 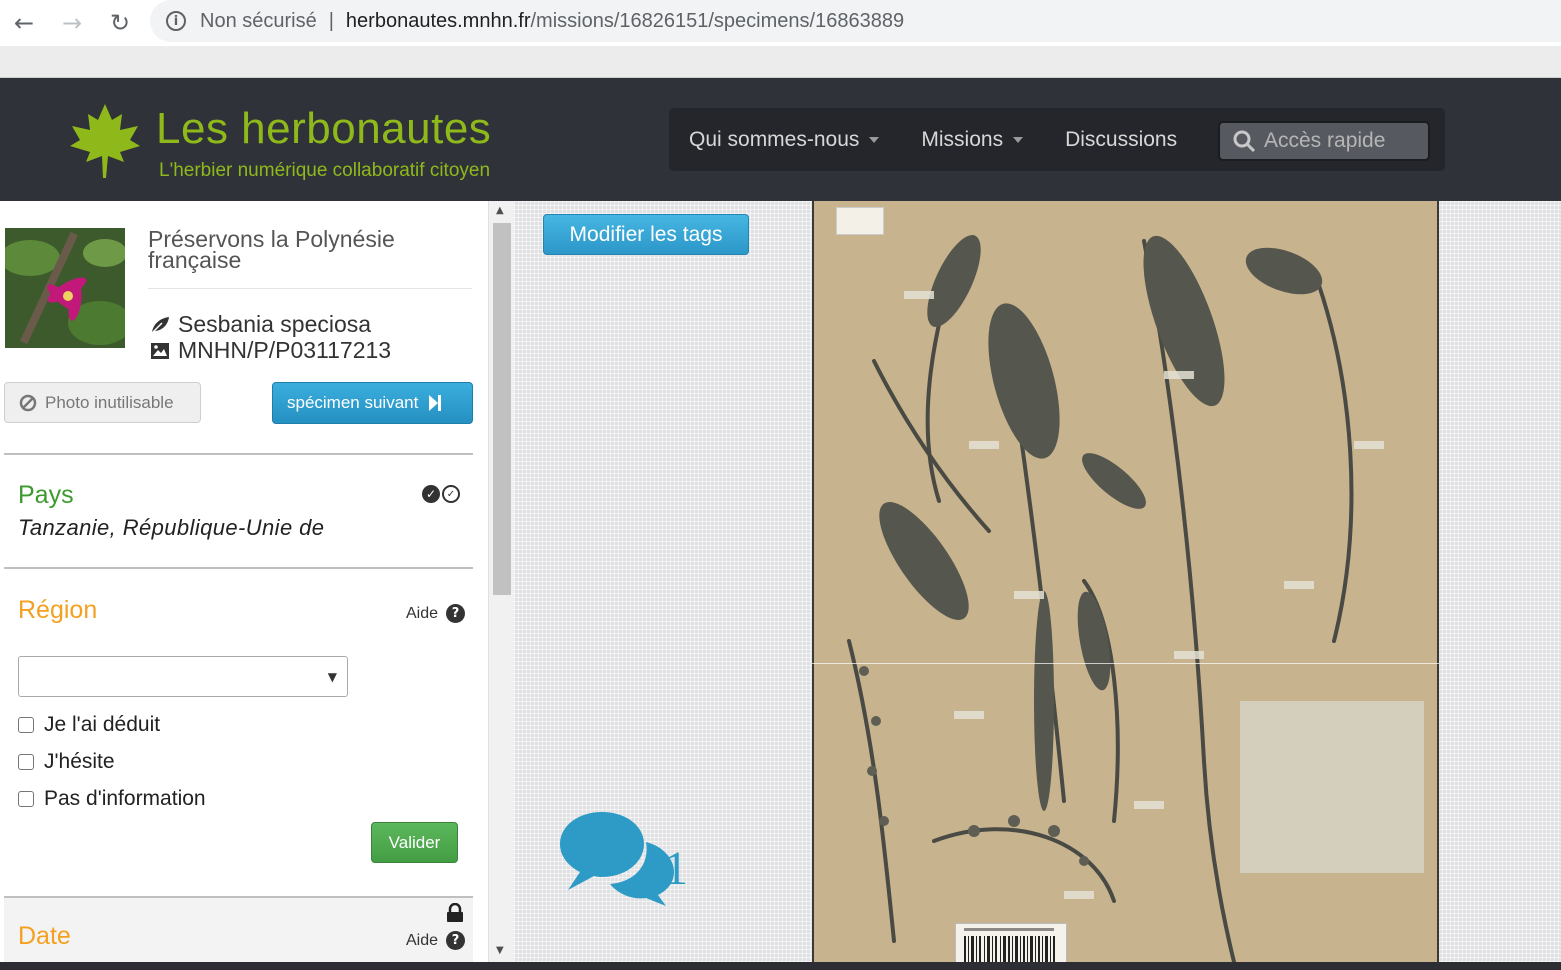 What do you see at coordinates (323, 129) in the screenshot?
I see `site-title: Les herbonautes` at bounding box center [323, 129].